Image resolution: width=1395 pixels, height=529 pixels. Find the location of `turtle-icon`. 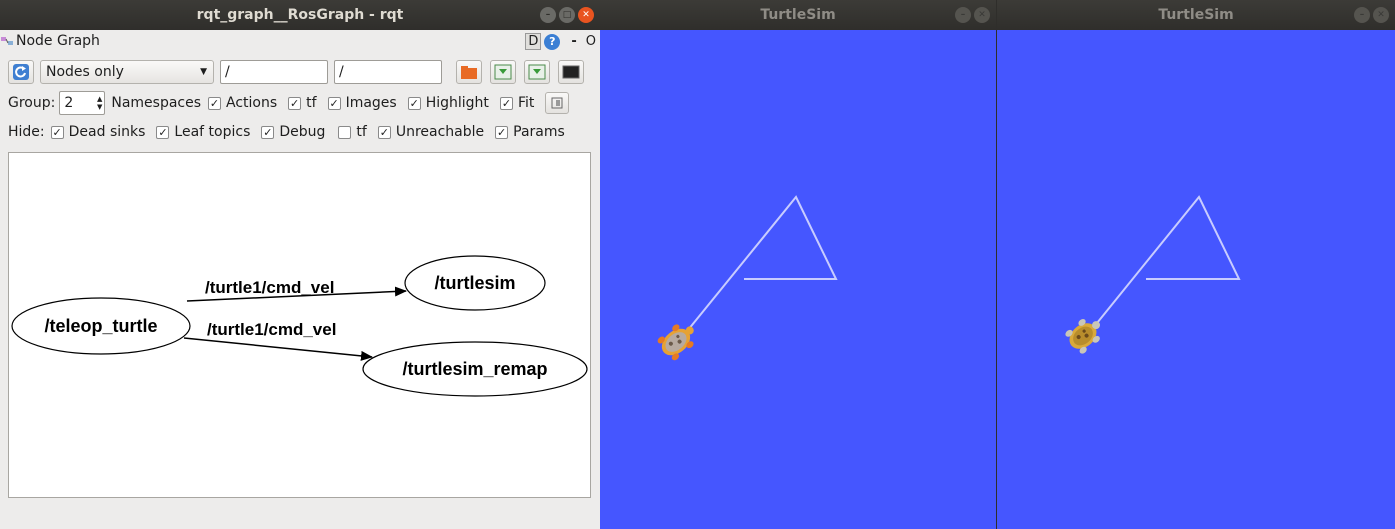

turtle-icon is located at coordinates (675, 342).